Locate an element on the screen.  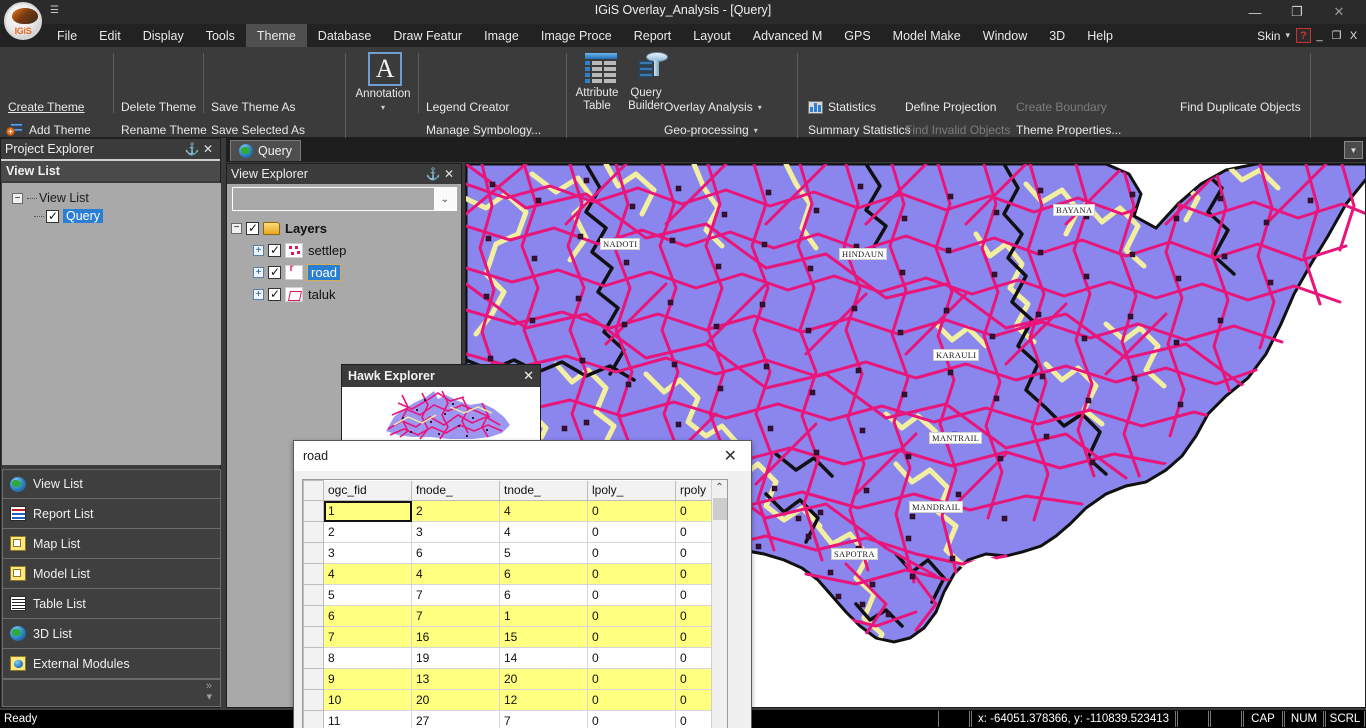
tab-overflow-dropdown: ▼ is located at coordinates (1353, 150).